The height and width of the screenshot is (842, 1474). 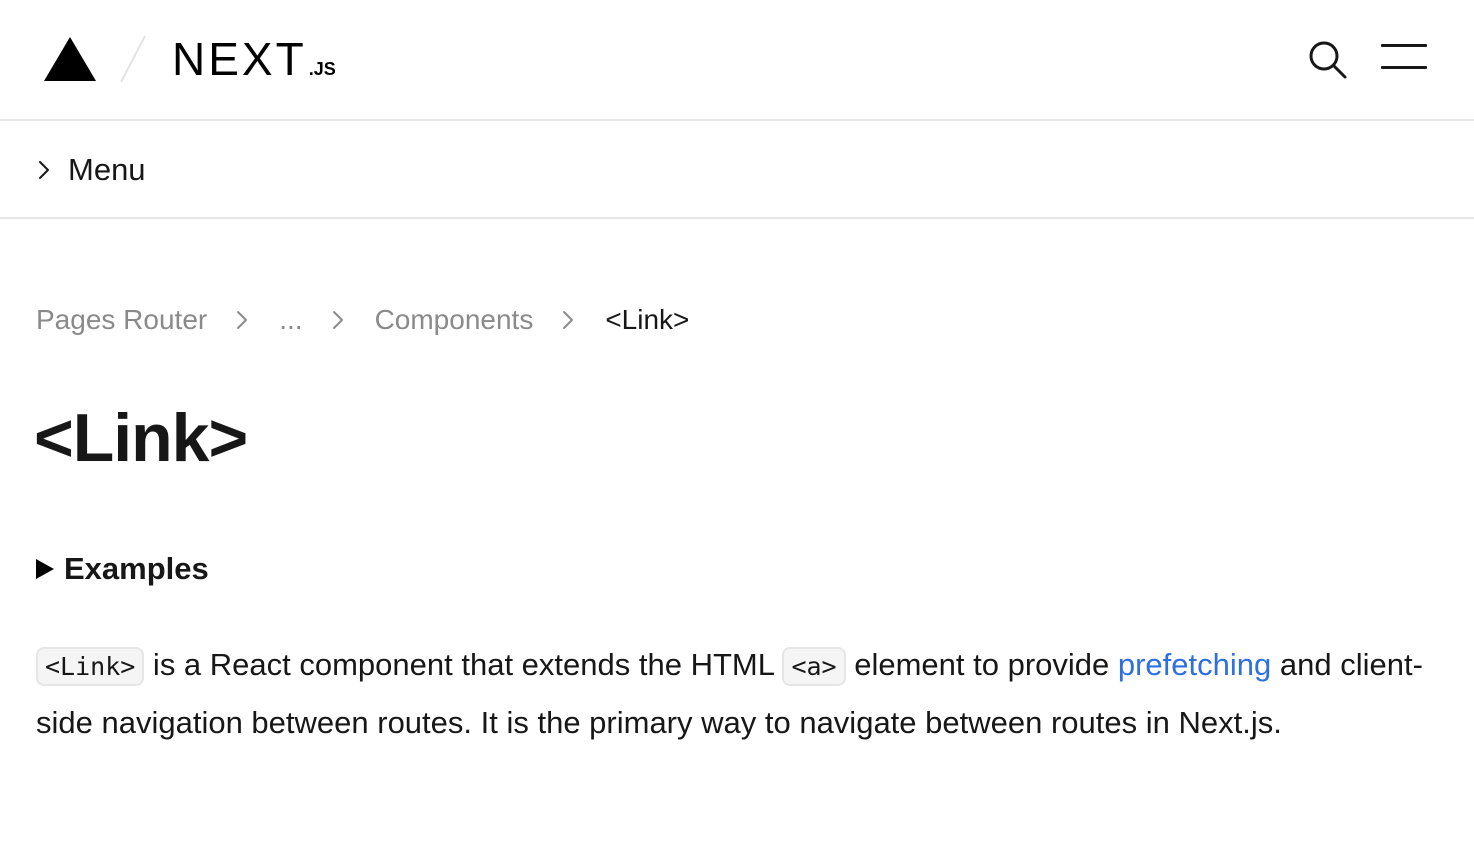 I want to click on examples-label: Examples, so click(x=136, y=568).